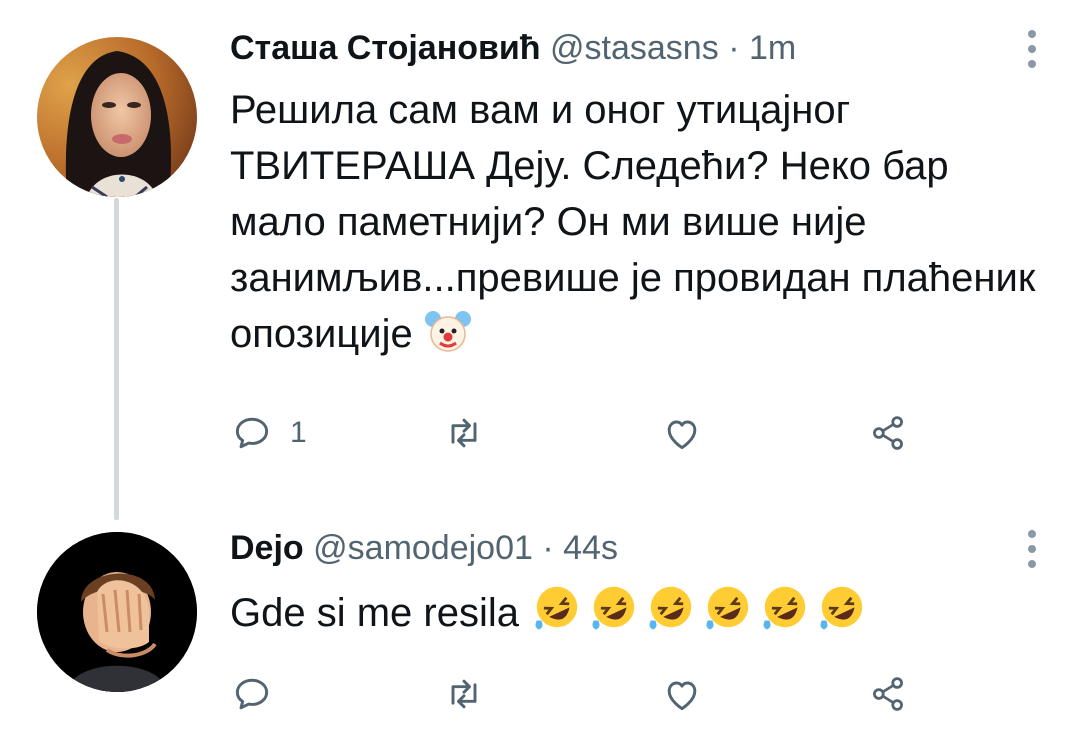  Describe the element at coordinates (385, 48) in the screenshot. I see `display-name: Сташа Стојановић` at that location.